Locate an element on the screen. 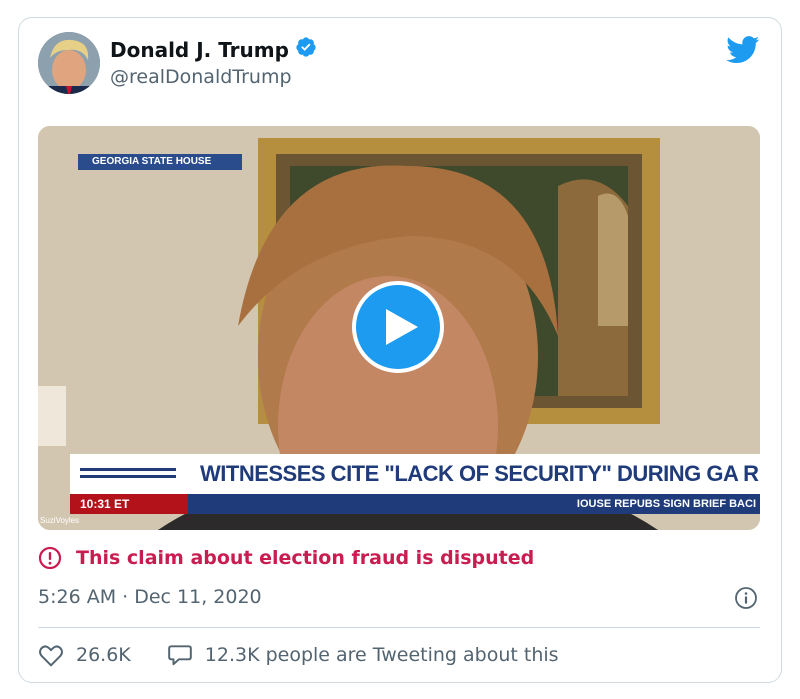 The height and width of the screenshot is (699, 800). heart-icon is located at coordinates (51, 656).